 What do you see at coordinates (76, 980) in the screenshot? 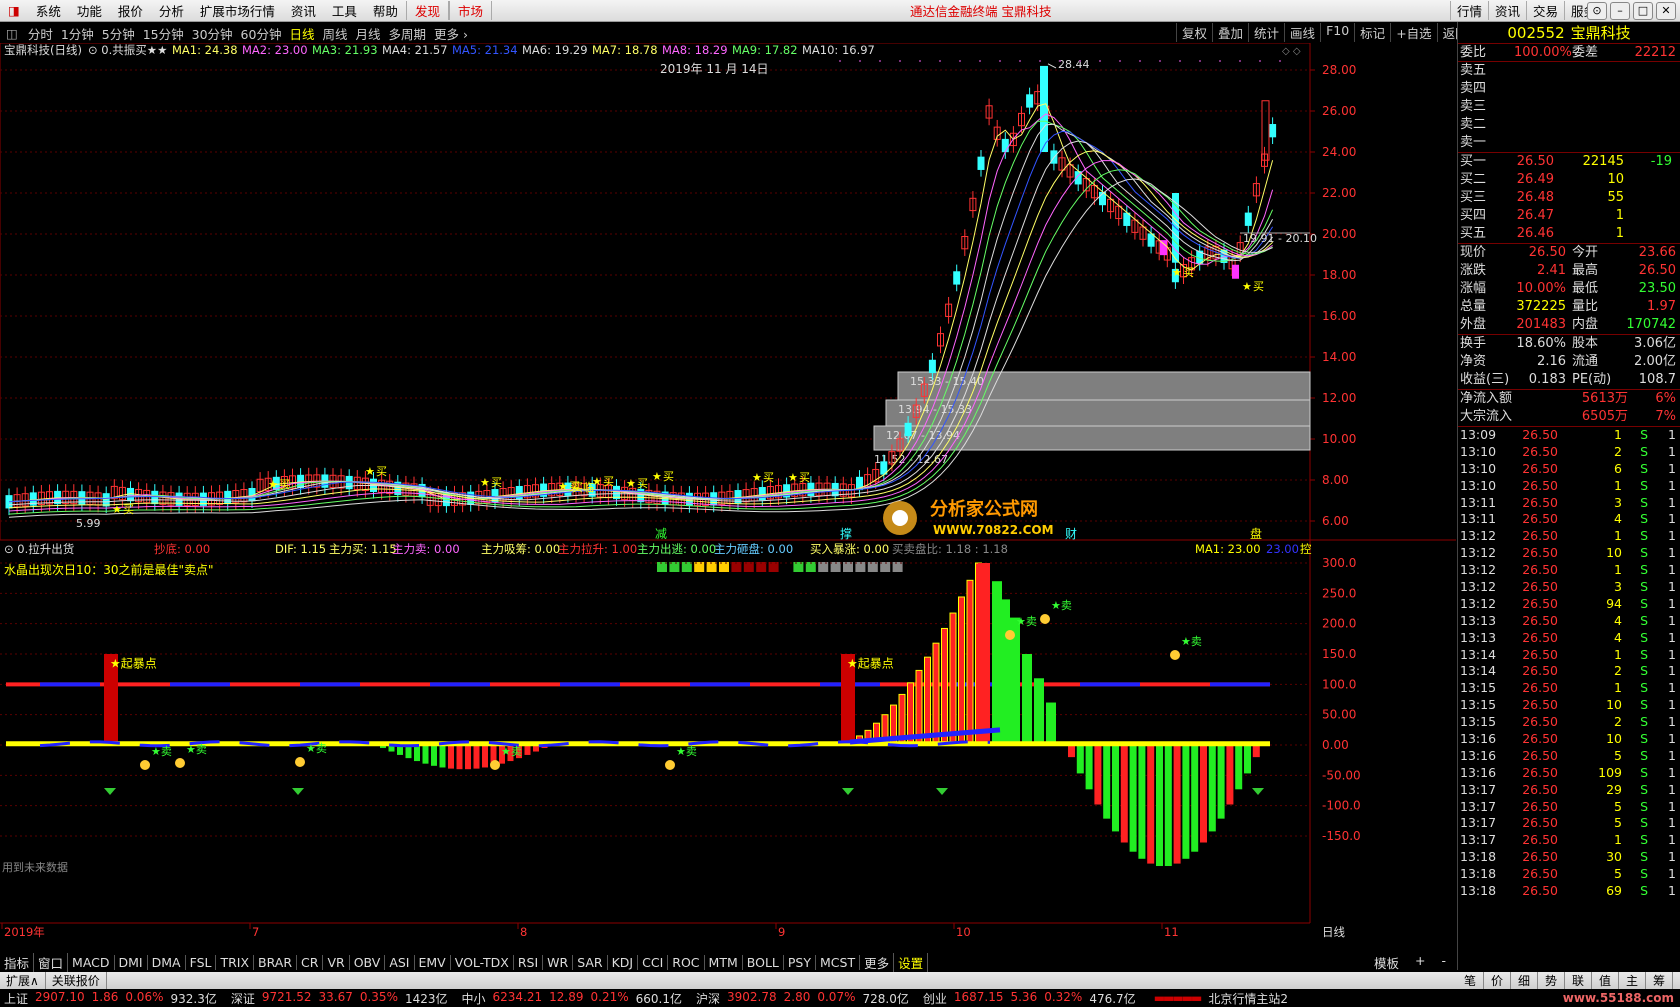
I see `related-quote-tab: 关联报价` at bounding box center [76, 980].